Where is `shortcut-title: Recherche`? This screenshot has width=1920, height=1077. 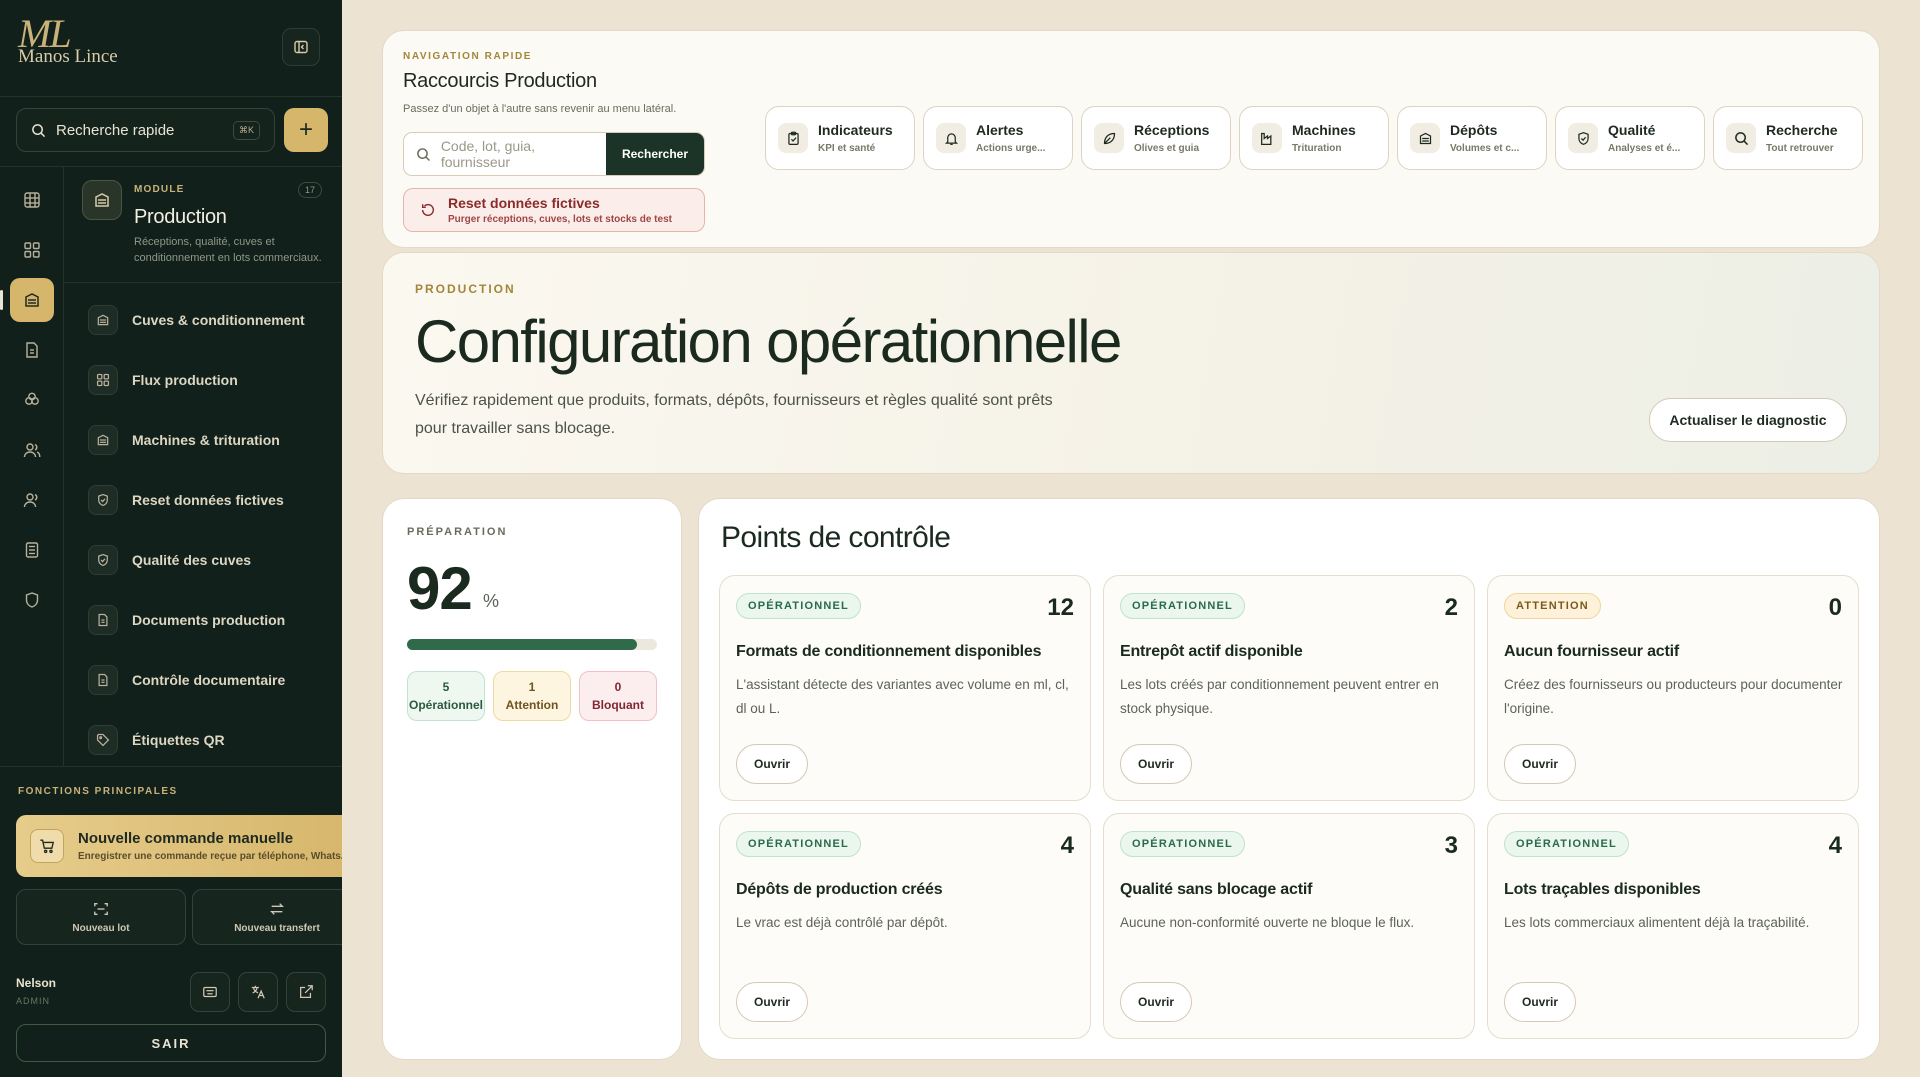
shortcut-title: Recherche is located at coordinates (1802, 130).